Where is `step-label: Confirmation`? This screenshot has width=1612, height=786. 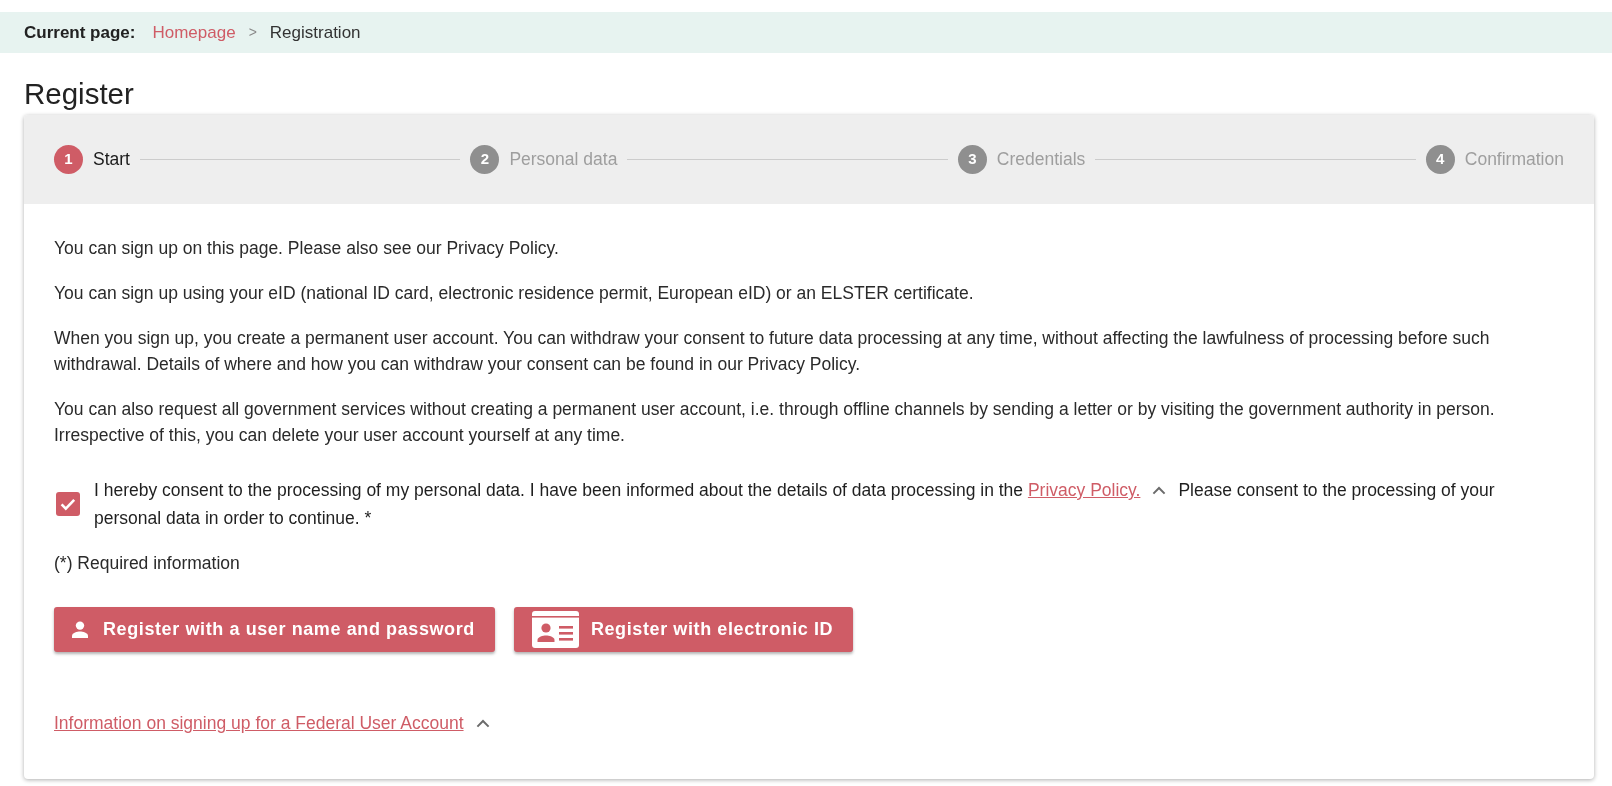 step-label: Confirmation is located at coordinates (1514, 160).